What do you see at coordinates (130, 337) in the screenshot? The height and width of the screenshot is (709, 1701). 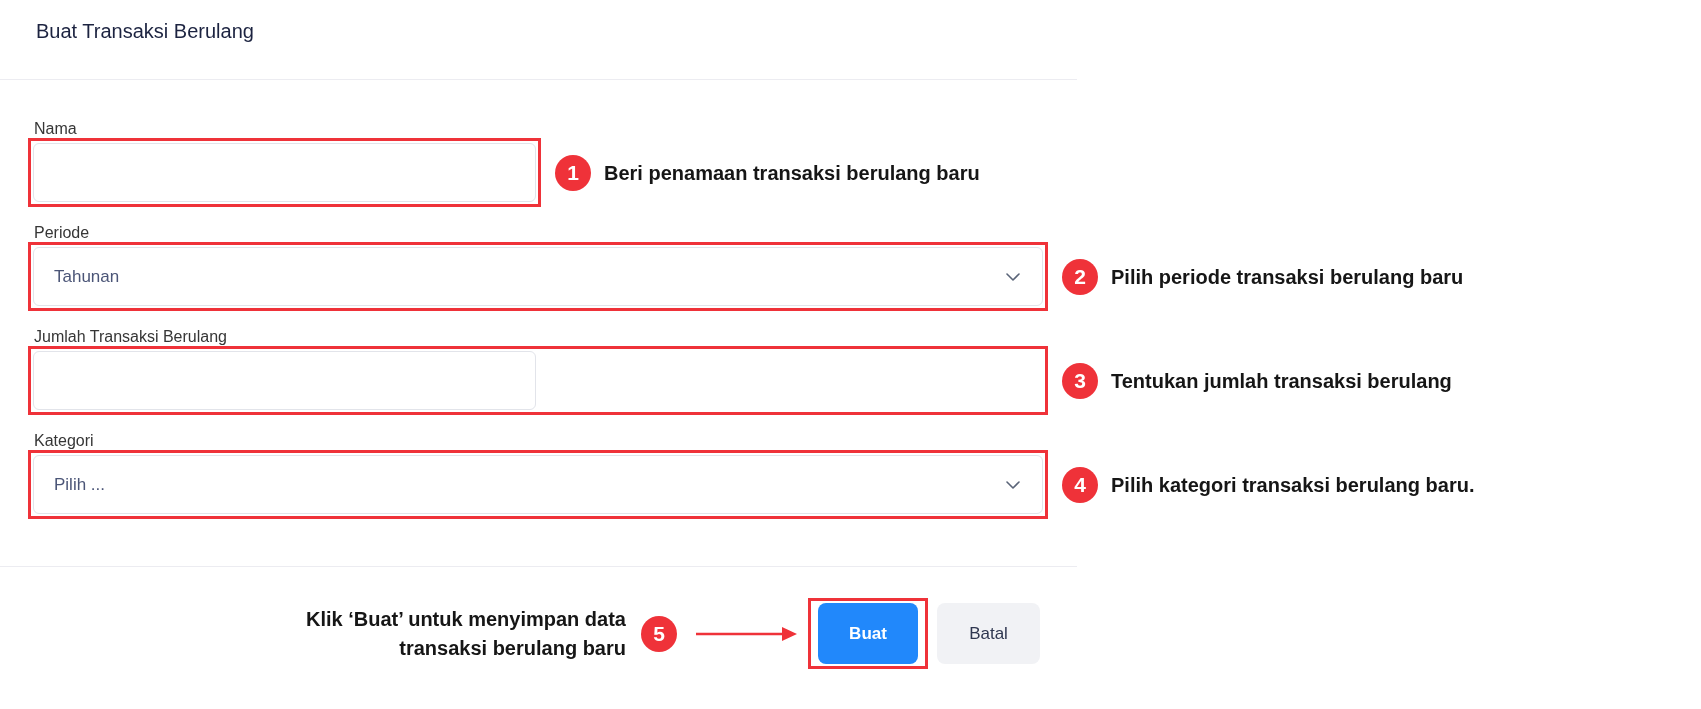 I see `field-label: Jumlah Transaksi Berulang` at bounding box center [130, 337].